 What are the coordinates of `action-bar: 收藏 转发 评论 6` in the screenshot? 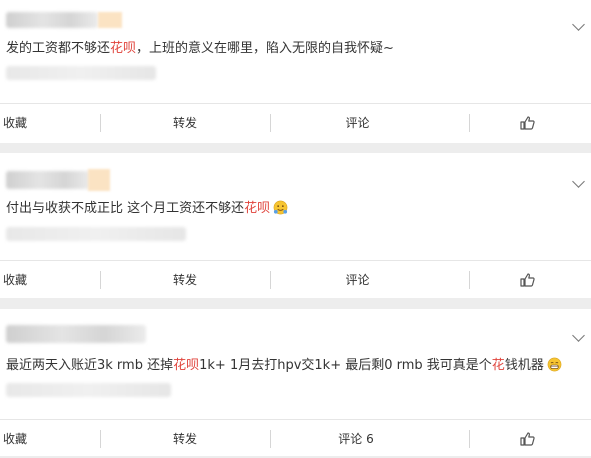 It's located at (295, 438).